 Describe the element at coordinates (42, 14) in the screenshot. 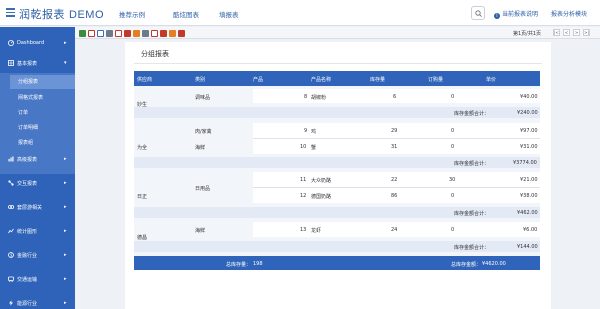

I see `app-title-text: 润乾报表` at that location.